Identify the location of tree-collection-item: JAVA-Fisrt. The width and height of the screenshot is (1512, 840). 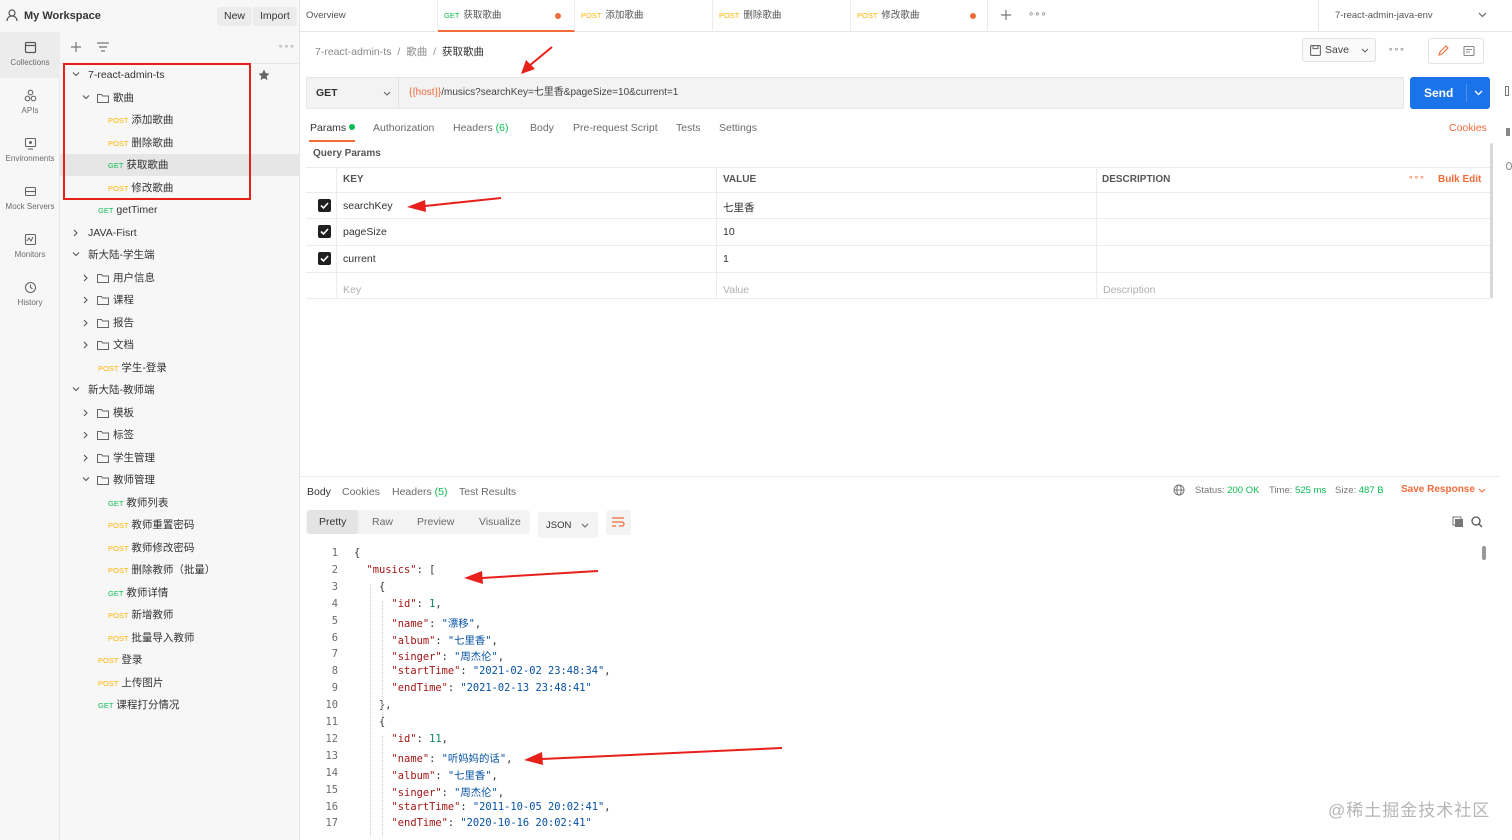
(180, 233).